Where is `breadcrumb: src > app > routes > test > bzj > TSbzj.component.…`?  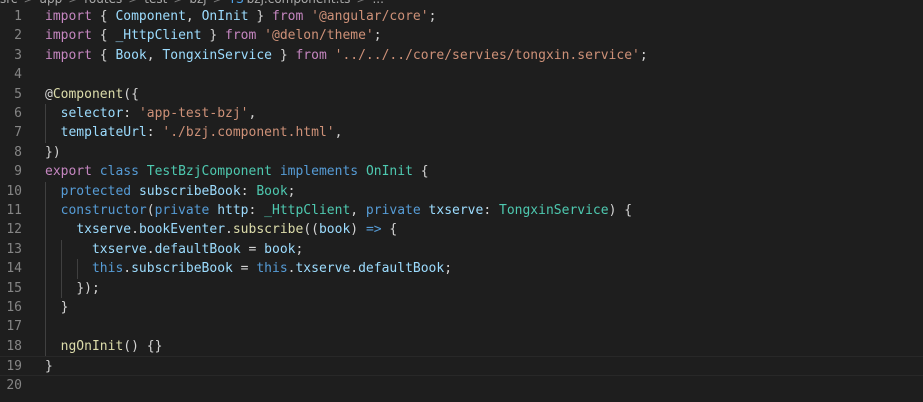 breadcrumb: src > app > routes > test > bzj > TSbzj.component.… is located at coordinates (461, 3).